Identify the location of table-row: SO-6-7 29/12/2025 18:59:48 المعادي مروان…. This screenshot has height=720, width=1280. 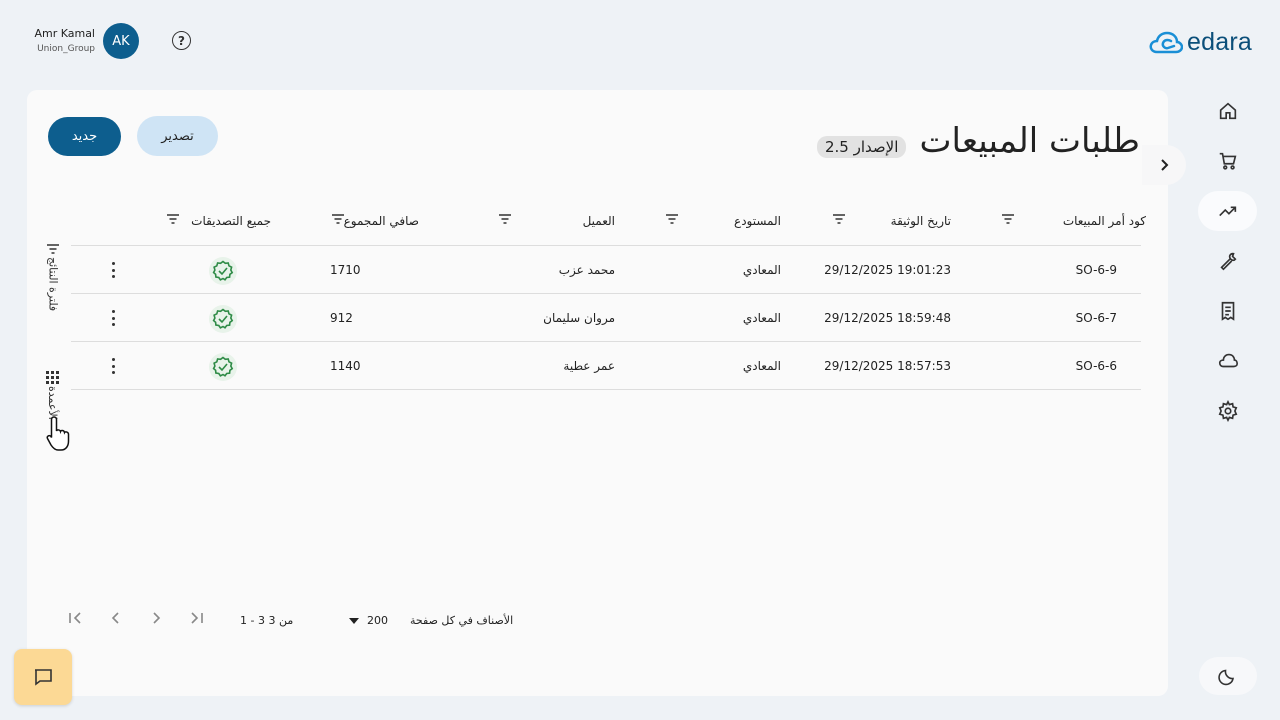
(606, 318).